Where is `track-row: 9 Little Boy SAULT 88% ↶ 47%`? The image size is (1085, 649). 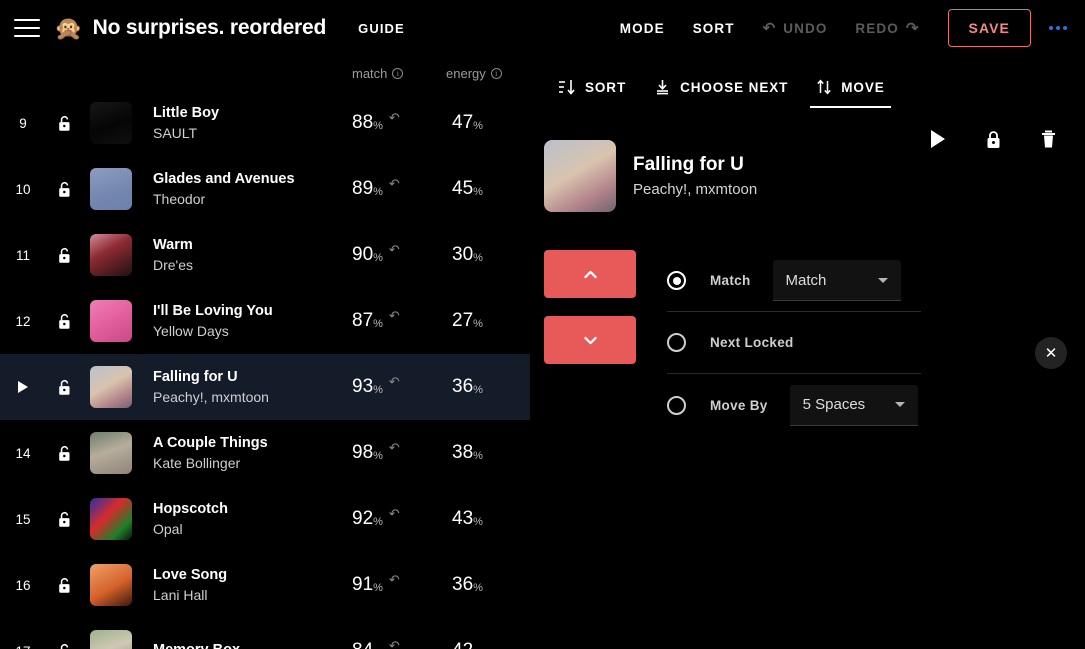 track-row: 9 Little Boy SAULT 88% ↶ 47% is located at coordinates (265, 123).